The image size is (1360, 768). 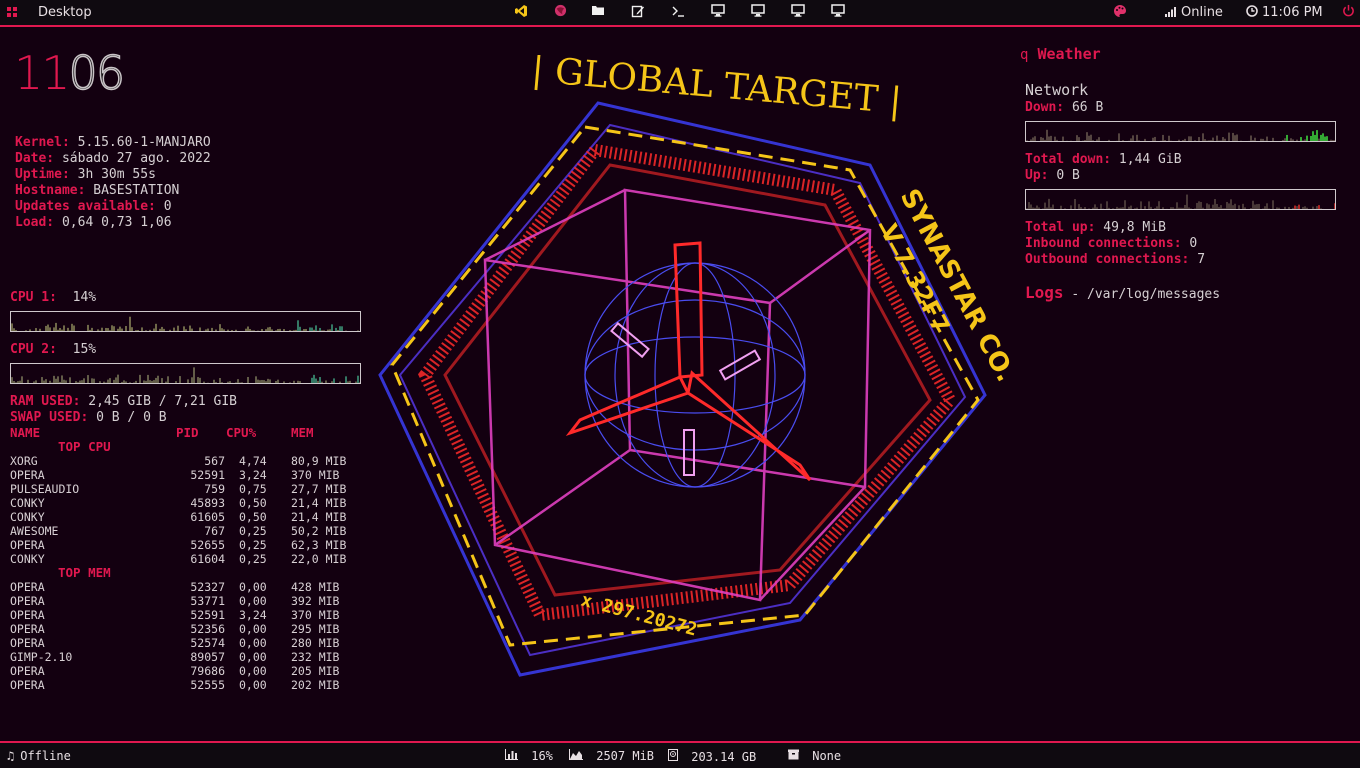 I want to click on process-row: OPERA 53771 0,00 392 MIB, so click(x=174, y=601).